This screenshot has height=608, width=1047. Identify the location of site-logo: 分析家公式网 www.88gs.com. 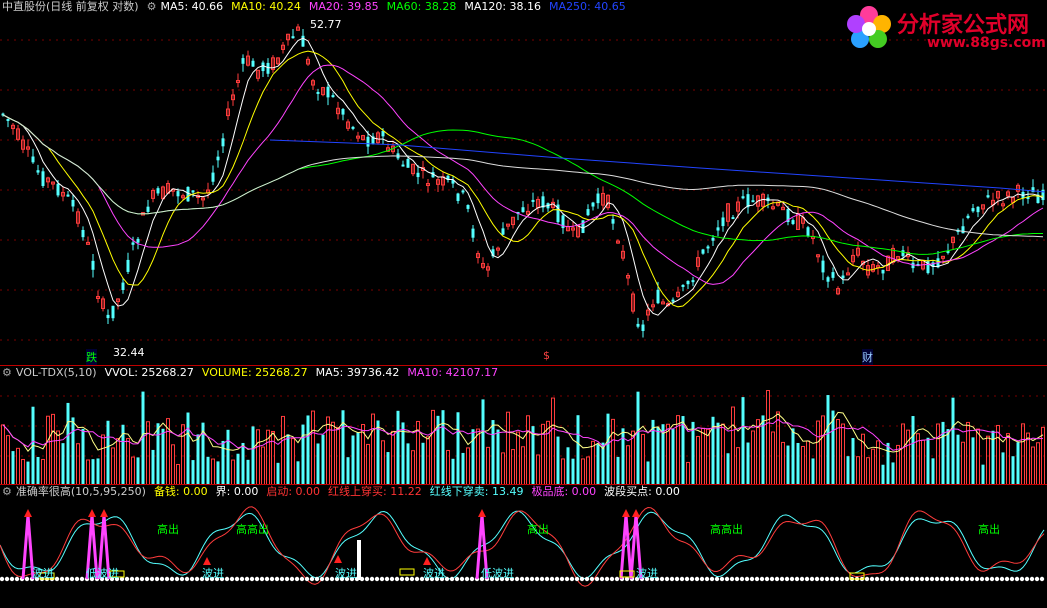
(943, 28).